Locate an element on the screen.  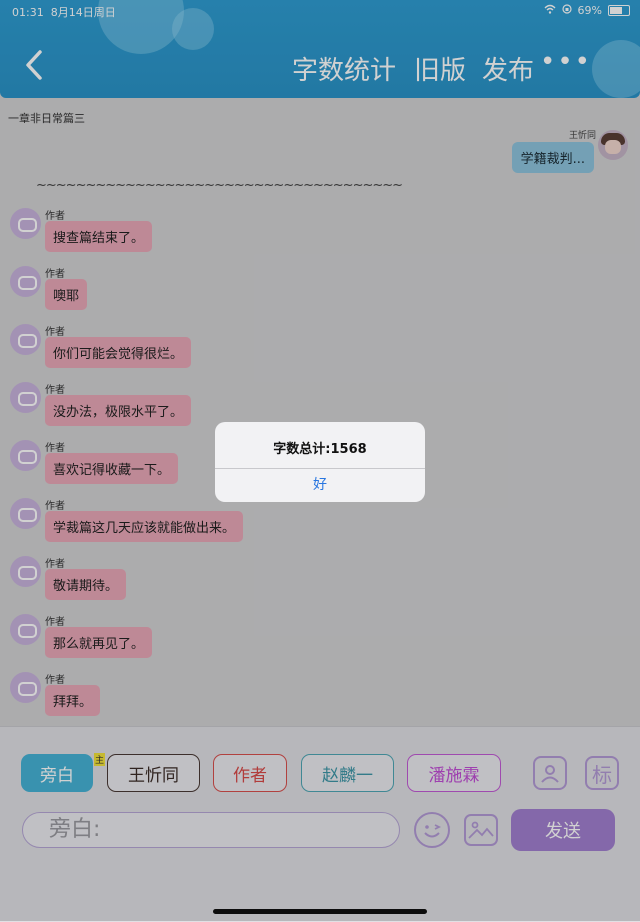
avatar is located at coordinates (613, 145).